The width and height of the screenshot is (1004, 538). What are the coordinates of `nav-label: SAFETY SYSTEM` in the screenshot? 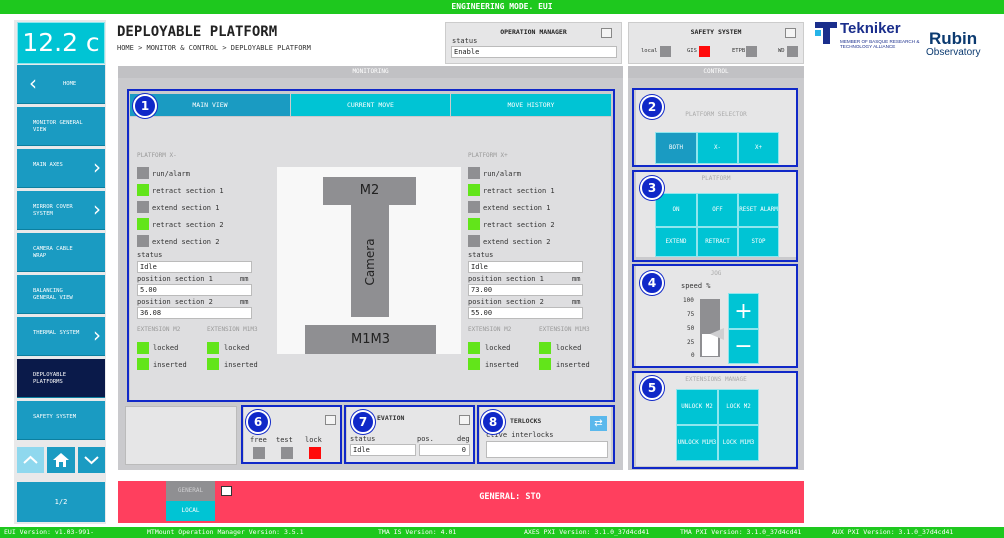 It's located at (55, 417).